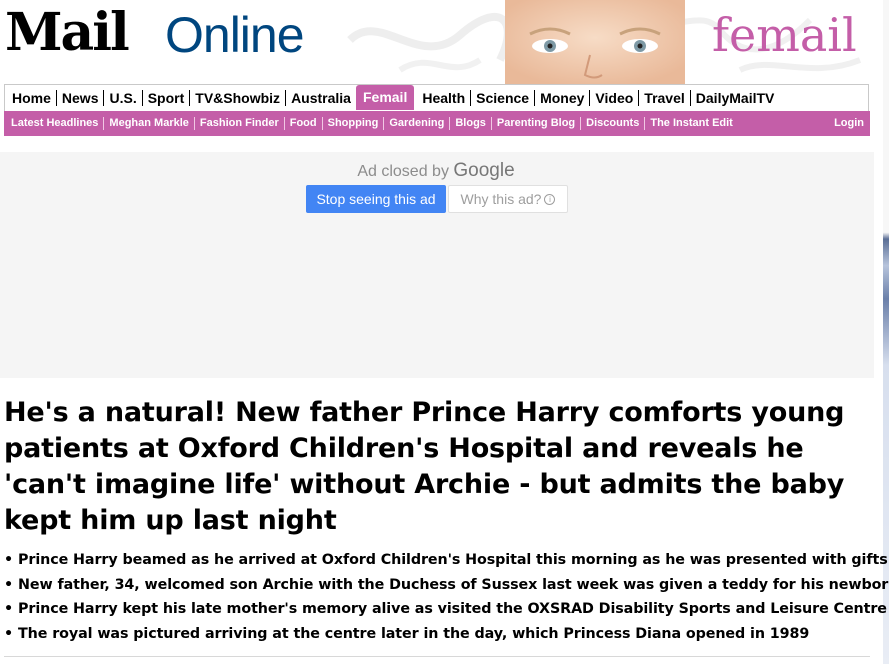 Image resolution: width=889 pixels, height=664 pixels. I want to click on subnav-item-fashion-finder: Fashion Finder, so click(240, 123).